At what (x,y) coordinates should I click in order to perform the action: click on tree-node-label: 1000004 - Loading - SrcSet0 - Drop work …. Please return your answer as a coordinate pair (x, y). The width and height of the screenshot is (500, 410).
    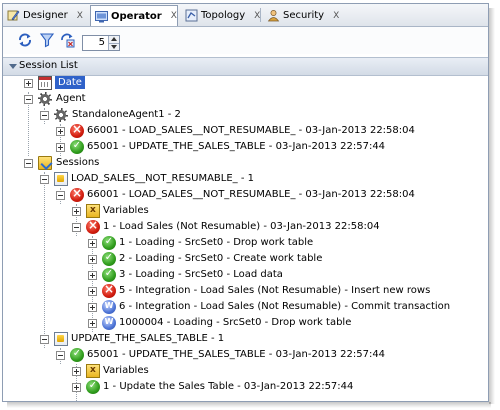
    Looking at the image, I should click on (235, 322).